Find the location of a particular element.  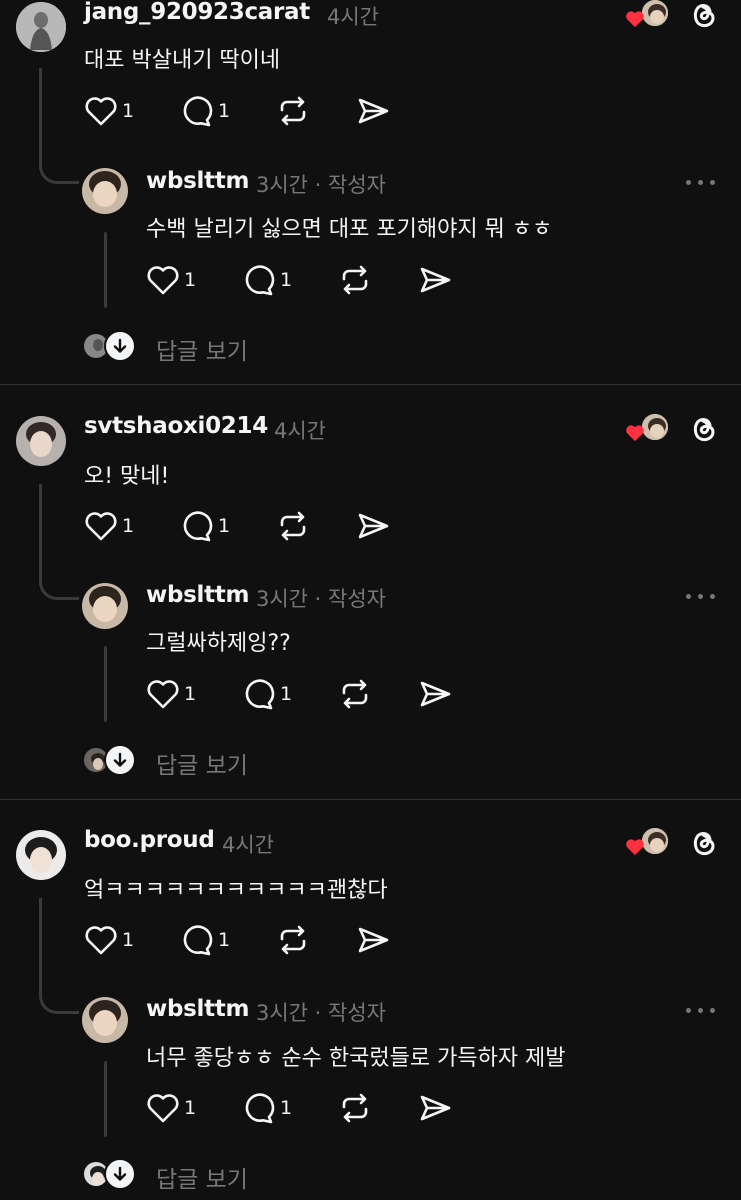

comment-text: 대포 박살내기 딱이네 is located at coordinates (182, 60).